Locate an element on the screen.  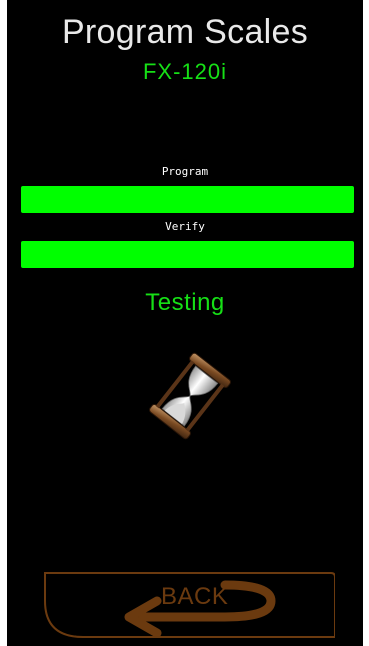
status-text: Testing is located at coordinates (185, 302).